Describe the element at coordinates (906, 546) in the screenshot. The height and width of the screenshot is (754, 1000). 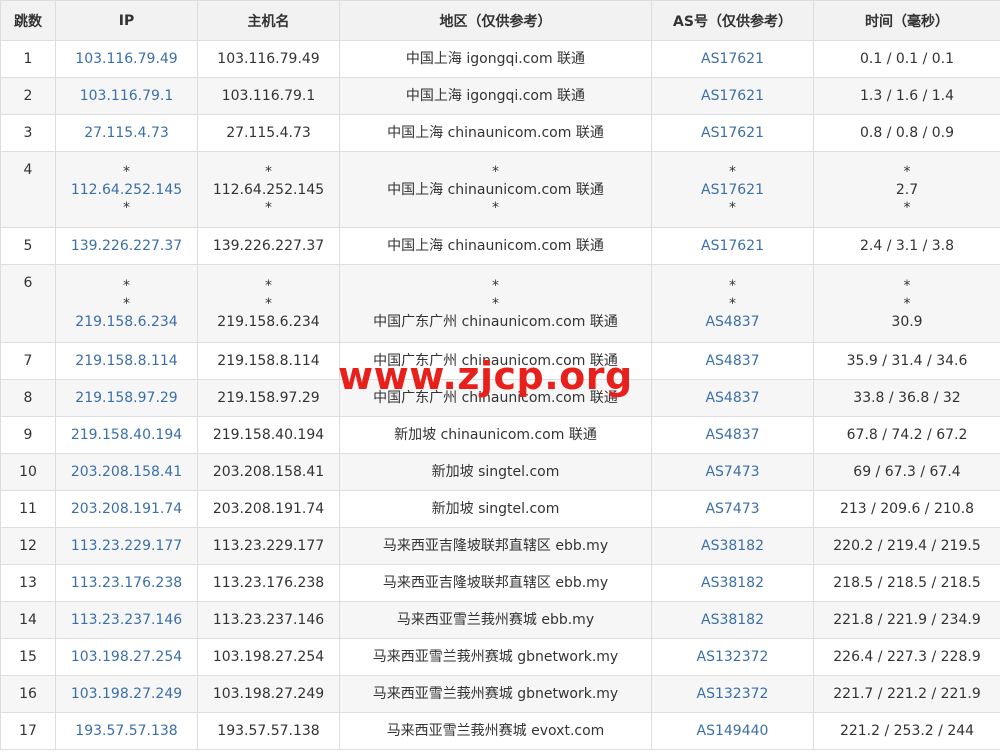
I see `time-cell: 220.2 / 219.4 / 219.5` at that location.